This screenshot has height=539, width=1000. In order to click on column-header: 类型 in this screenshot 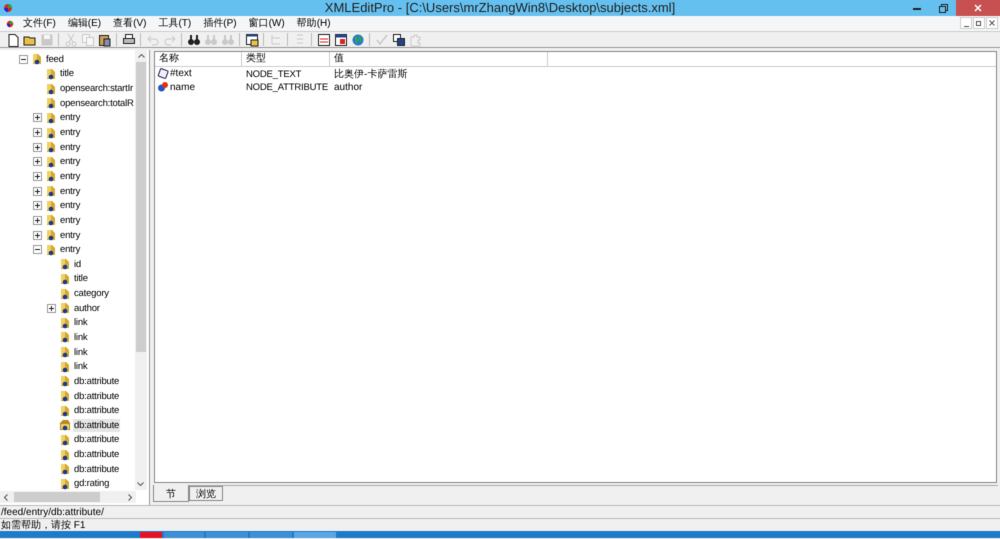, I will do `click(286, 59)`.